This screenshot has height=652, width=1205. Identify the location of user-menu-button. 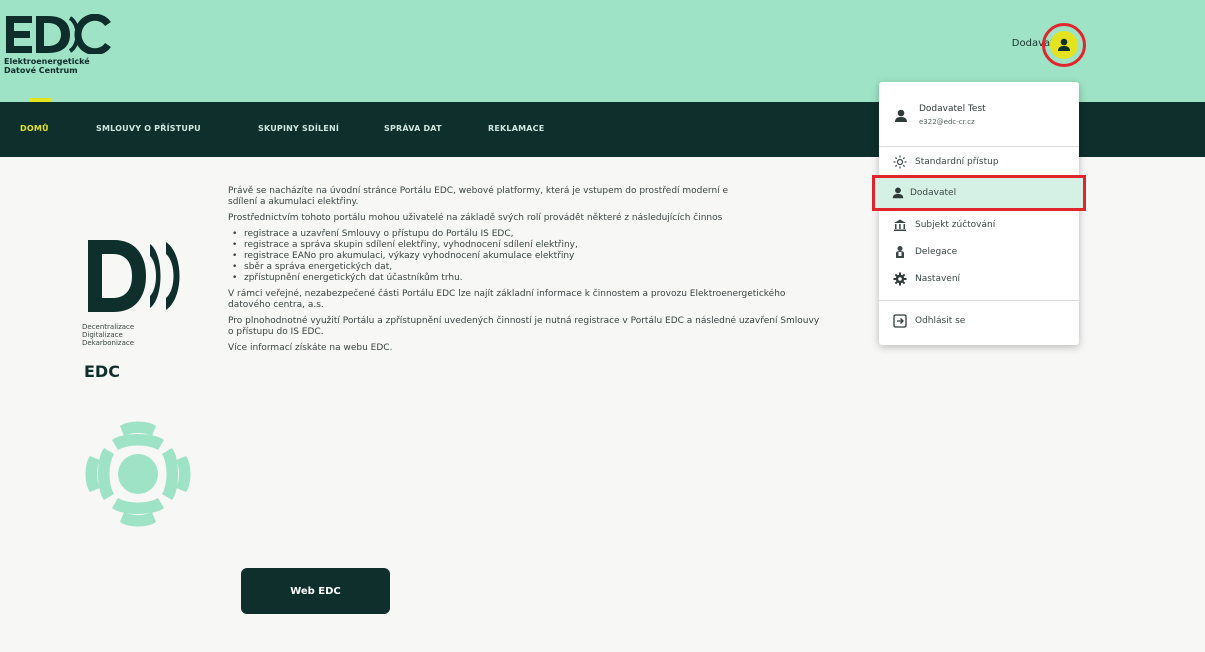
(1064, 45).